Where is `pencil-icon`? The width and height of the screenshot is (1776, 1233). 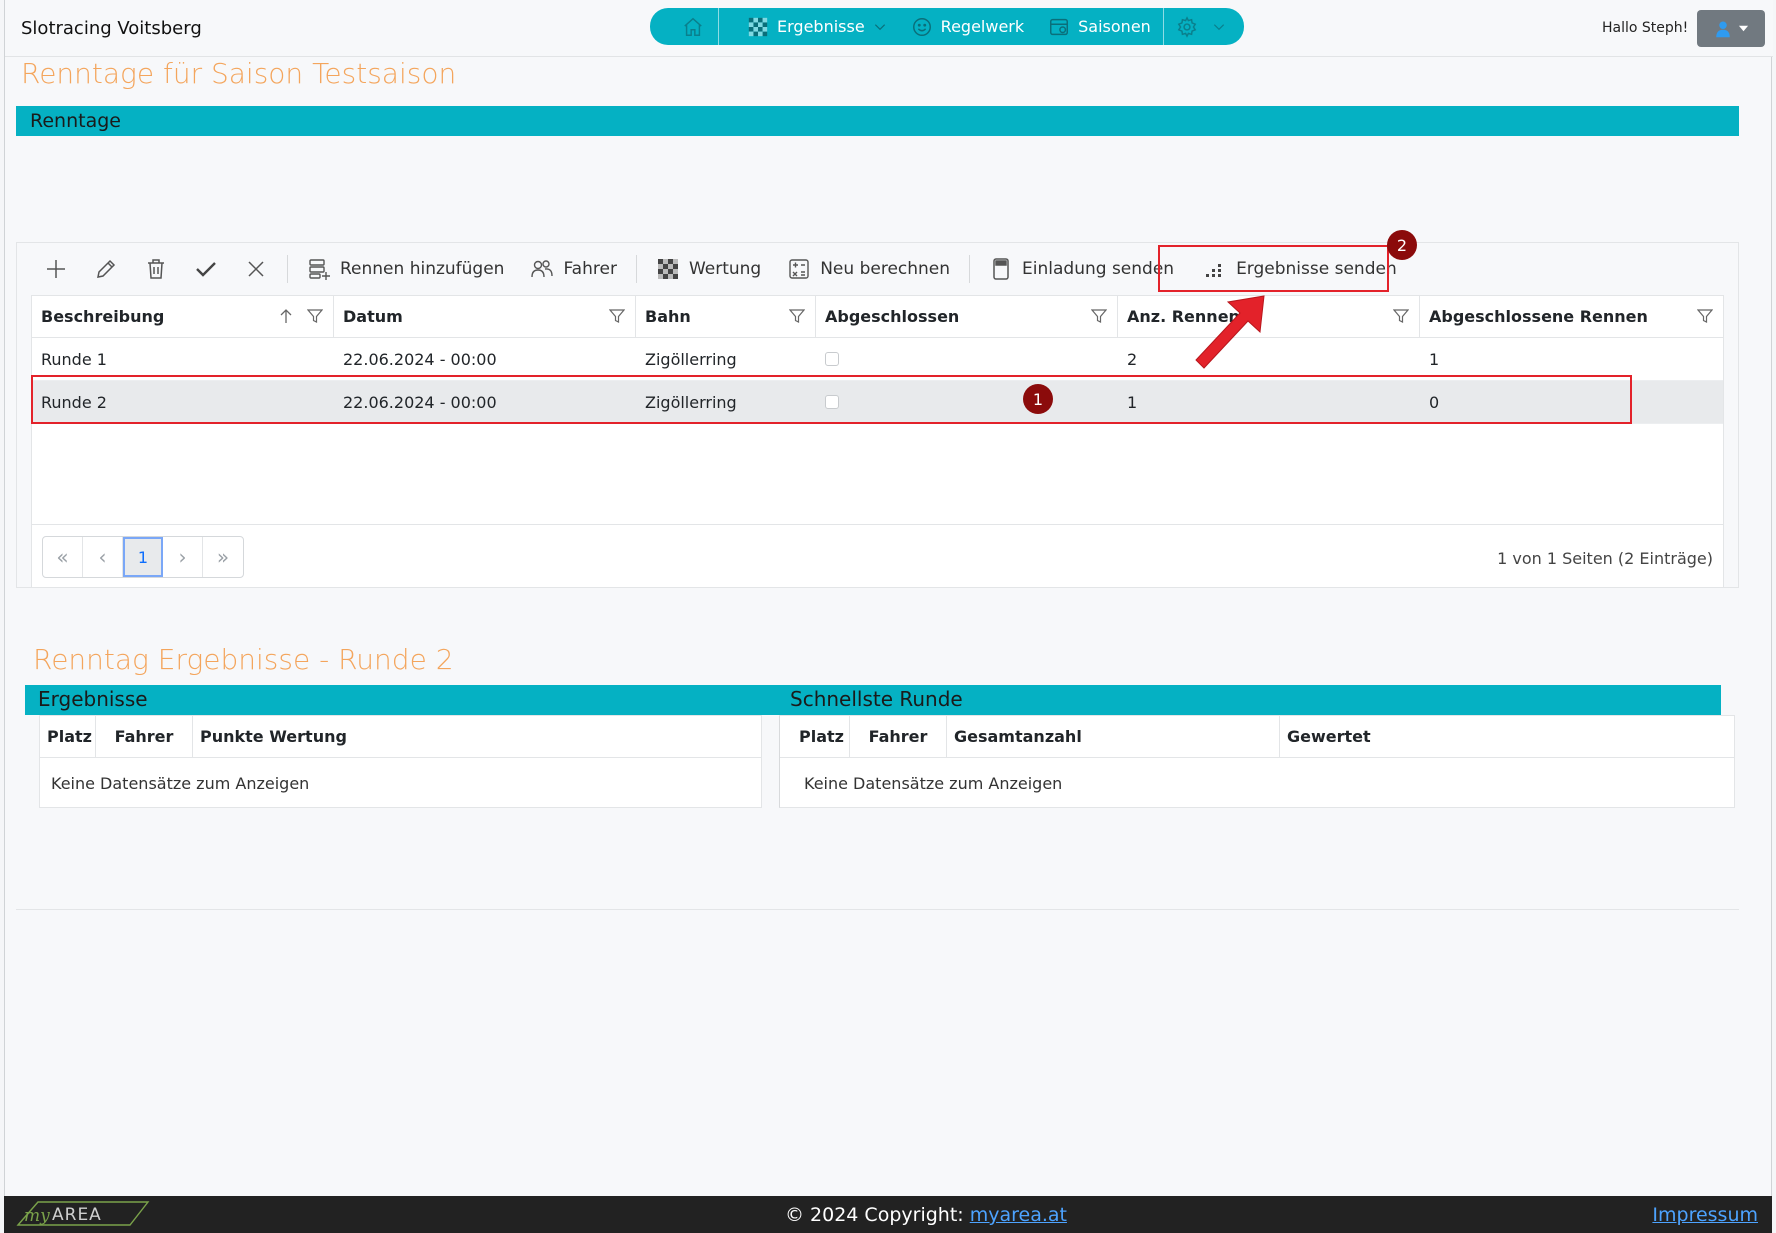 pencil-icon is located at coordinates (106, 268).